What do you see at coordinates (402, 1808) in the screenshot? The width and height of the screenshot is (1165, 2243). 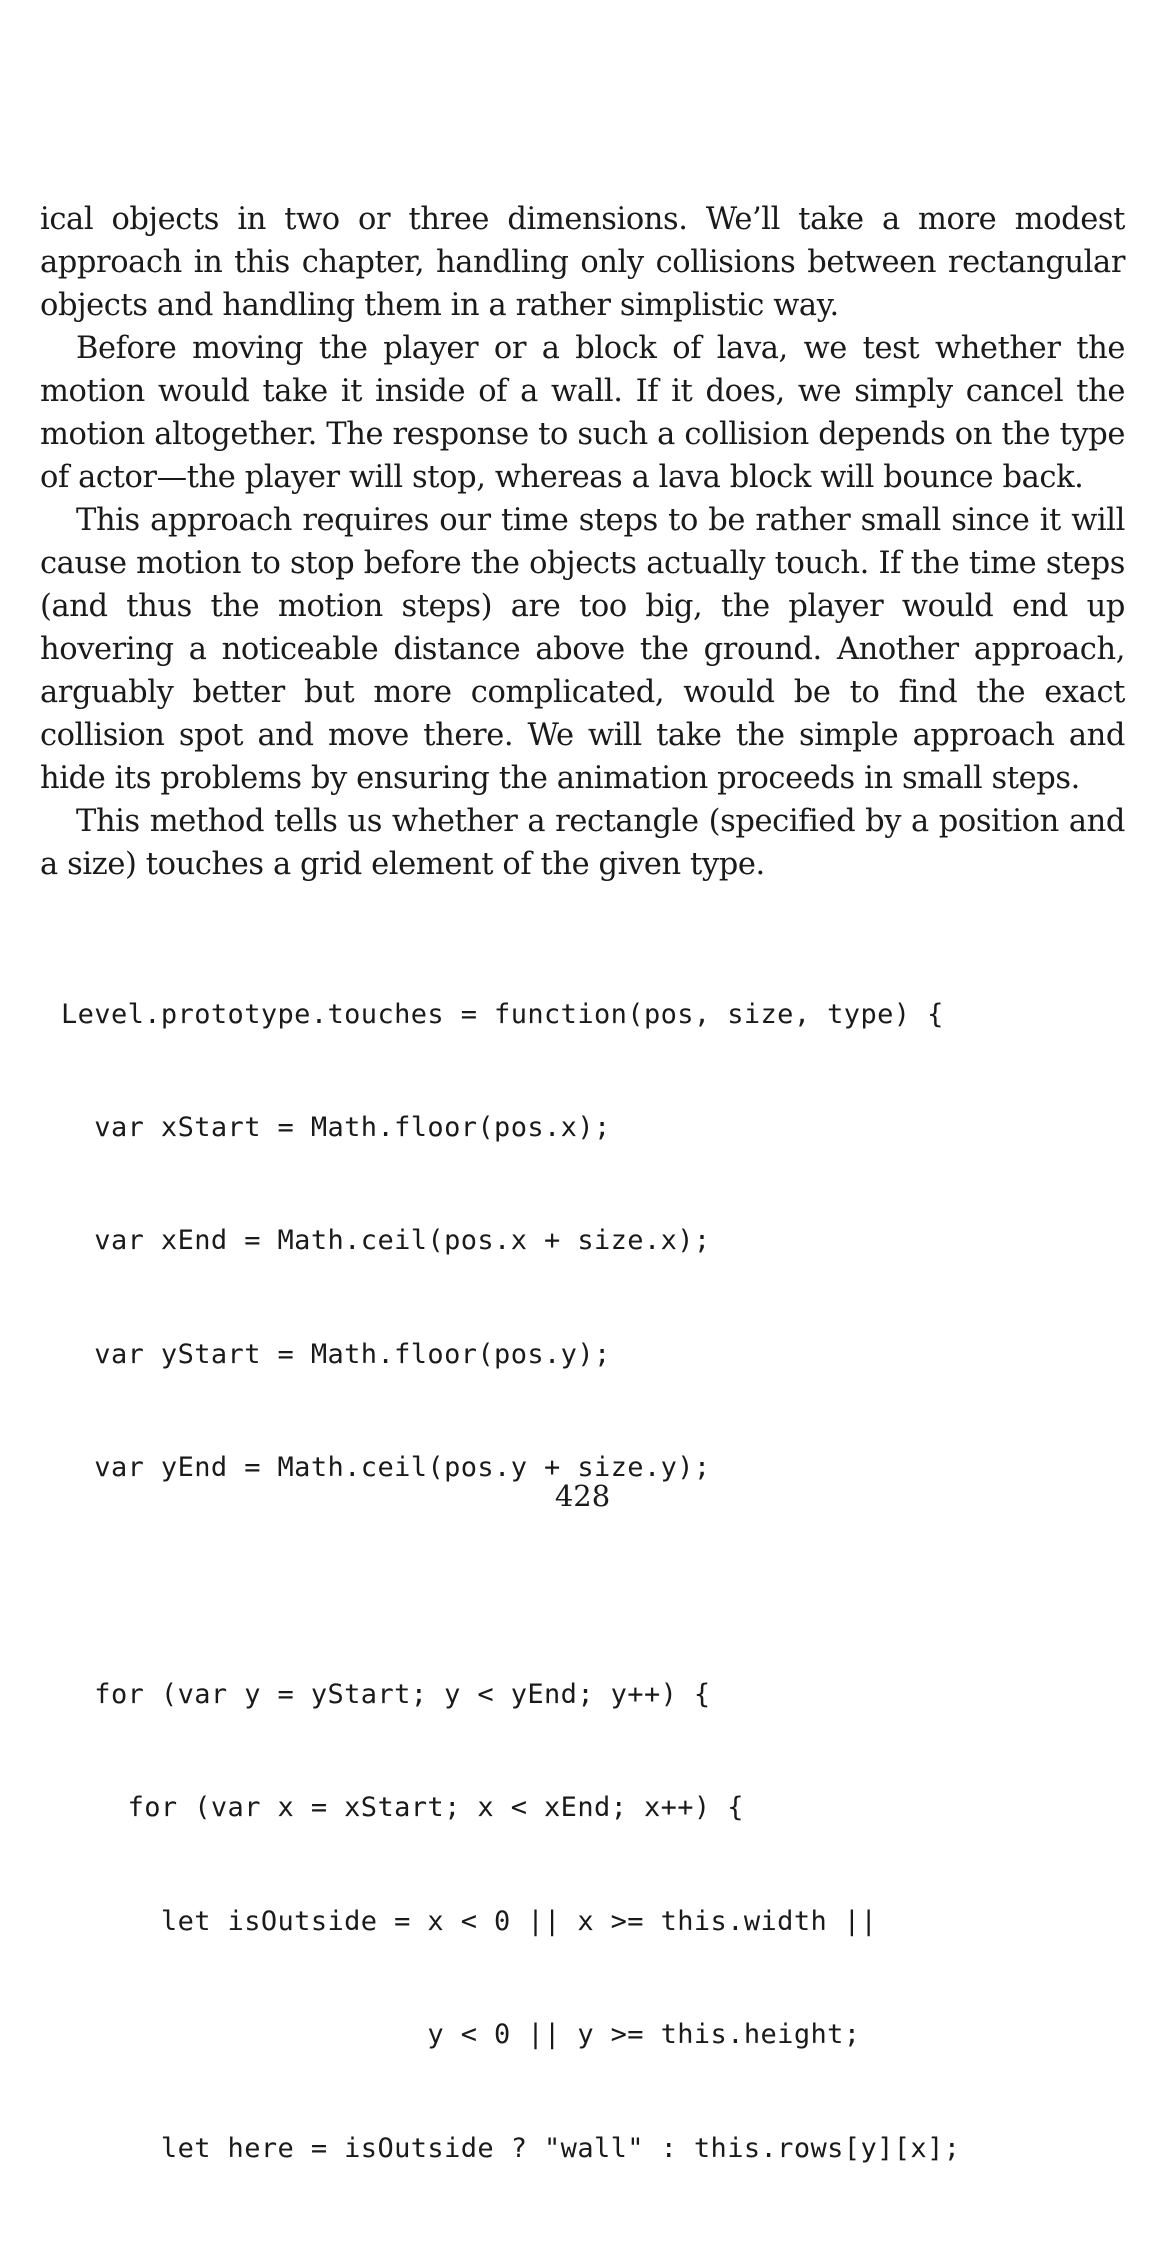 I see `code-line: for (var x = xStart; x < xEnd; x++) {` at bounding box center [402, 1808].